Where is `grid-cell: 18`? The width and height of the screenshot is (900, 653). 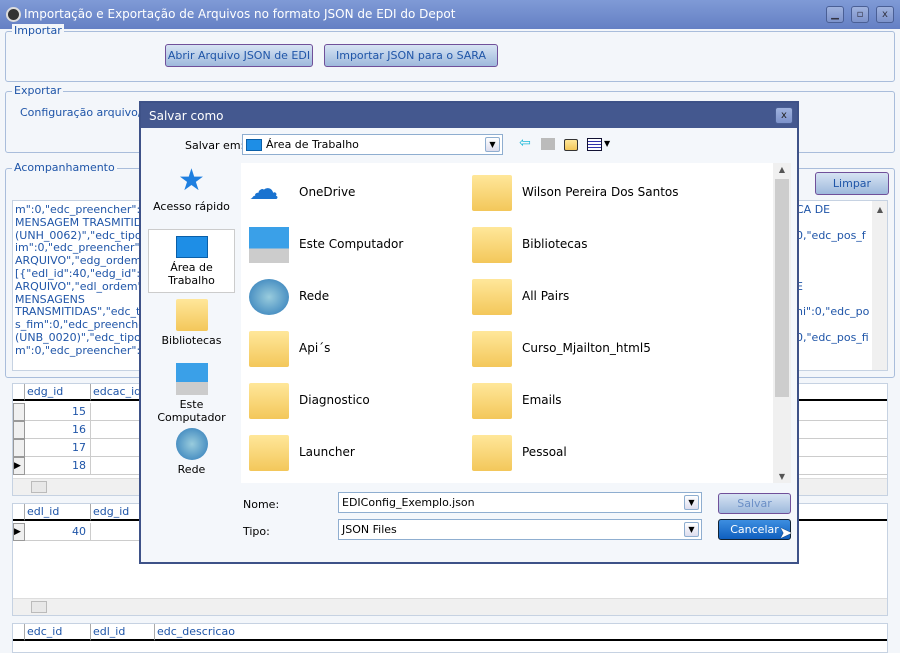
grid-cell: 18 is located at coordinates (58, 466).